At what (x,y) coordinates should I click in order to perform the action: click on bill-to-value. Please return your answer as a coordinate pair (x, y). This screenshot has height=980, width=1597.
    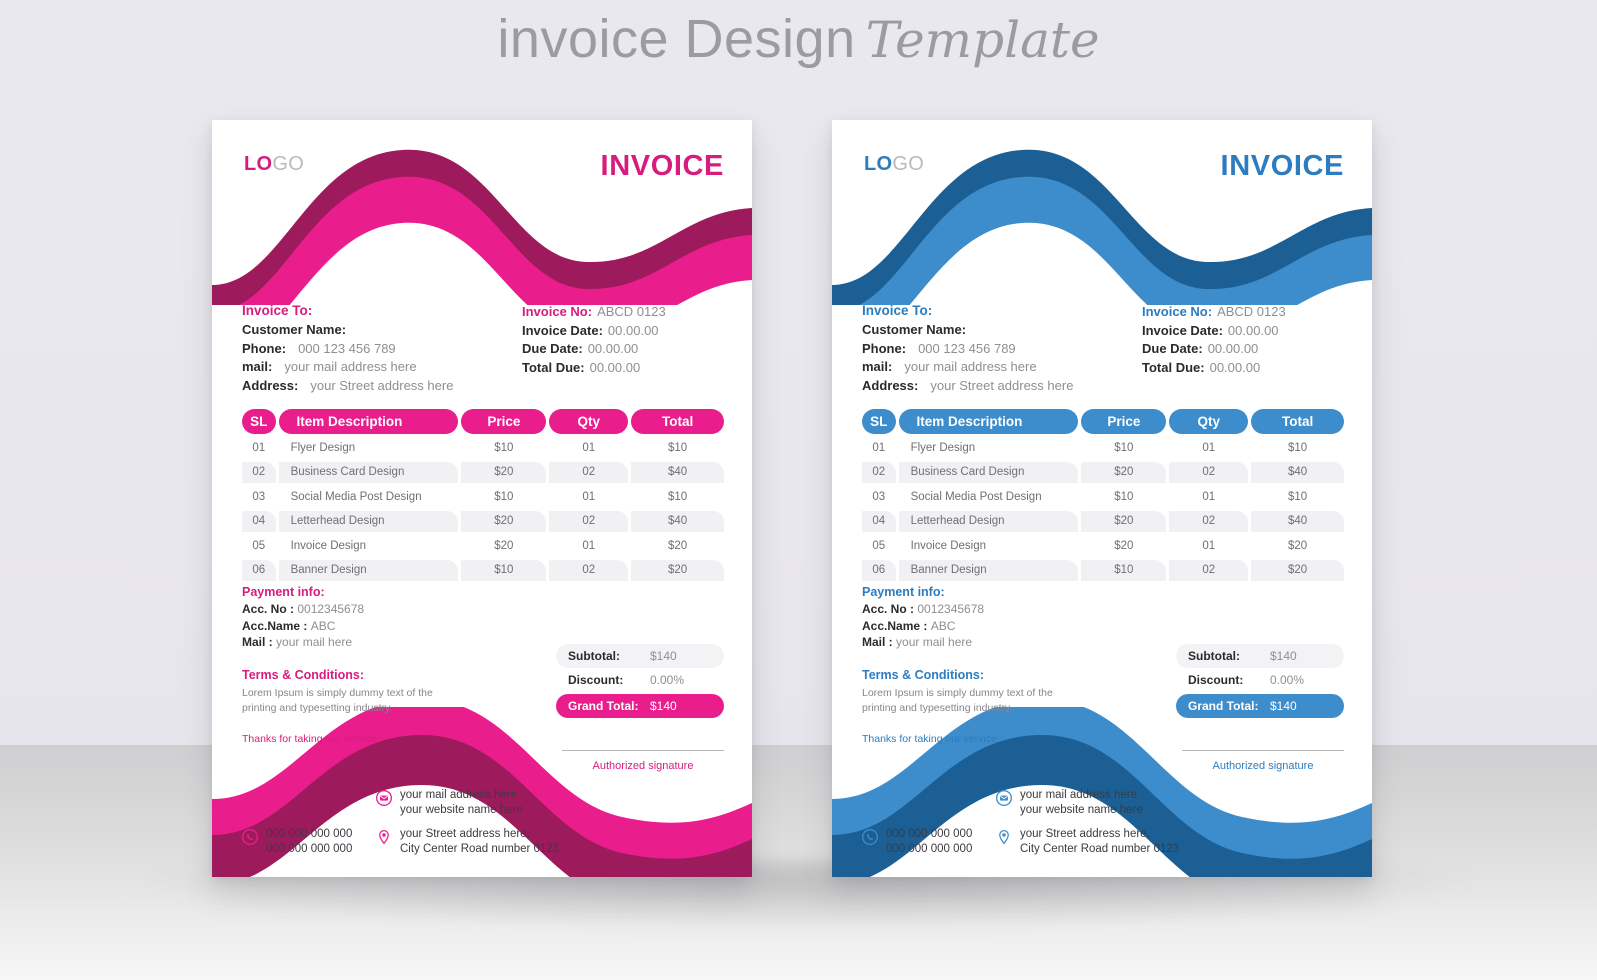
    Looking at the image, I should click on (972, 329).